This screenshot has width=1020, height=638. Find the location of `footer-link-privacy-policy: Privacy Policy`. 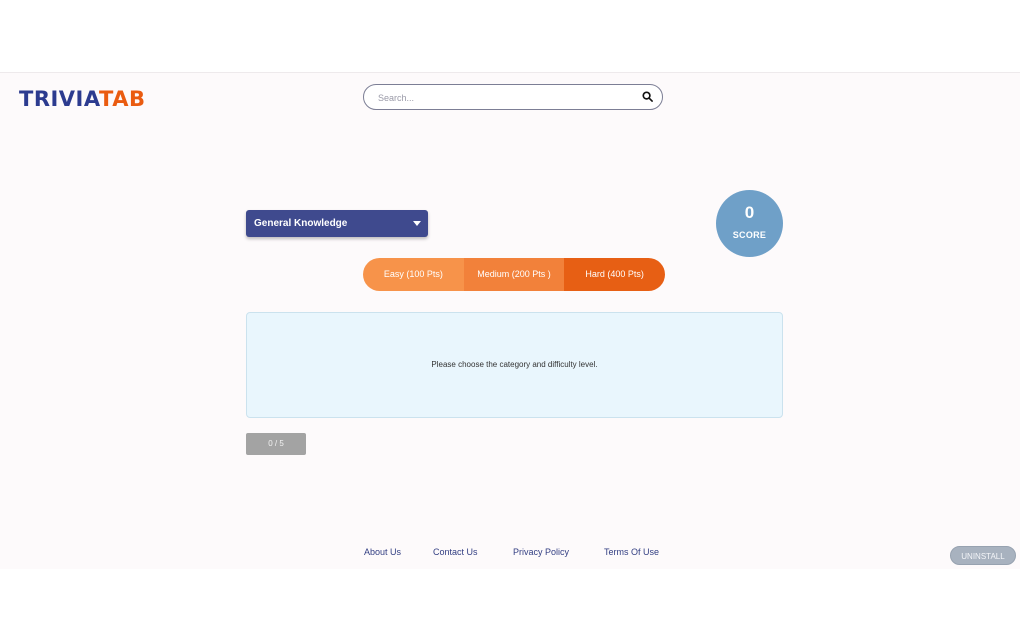

footer-link-privacy-policy: Privacy Policy is located at coordinates (541, 552).